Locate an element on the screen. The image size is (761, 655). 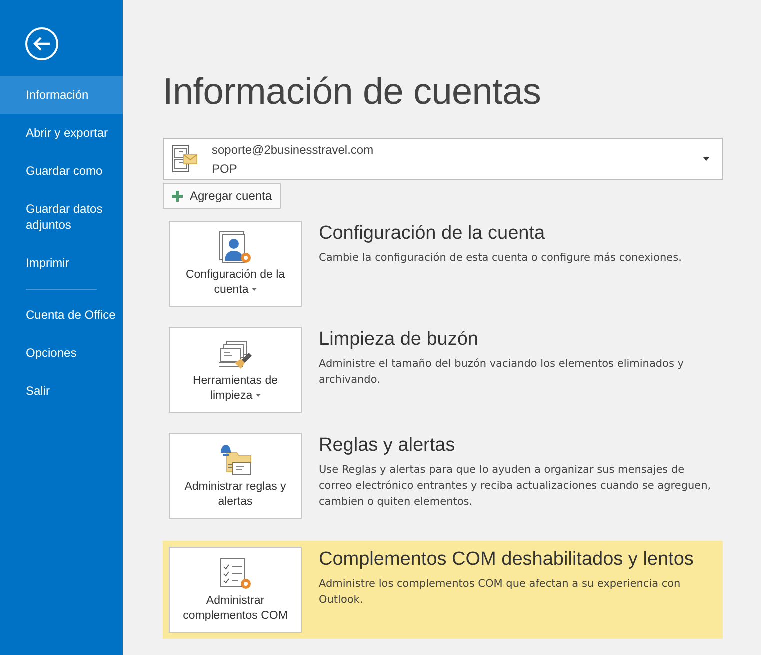
sidebar-item: Guardar como is located at coordinates (61, 171).